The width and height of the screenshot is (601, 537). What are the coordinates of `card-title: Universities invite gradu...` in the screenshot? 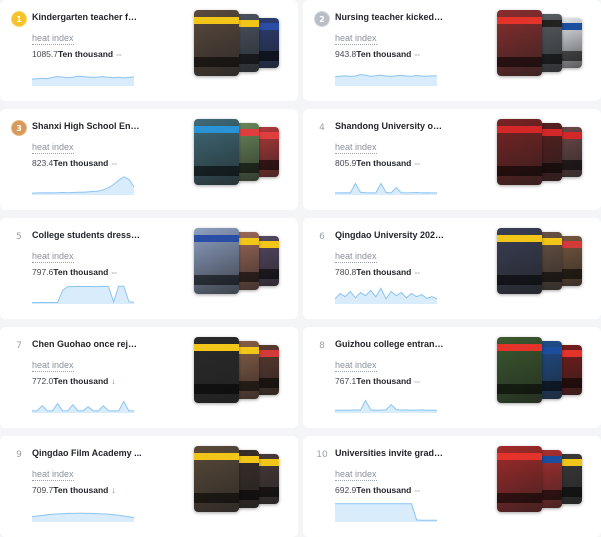 It's located at (390, 453).